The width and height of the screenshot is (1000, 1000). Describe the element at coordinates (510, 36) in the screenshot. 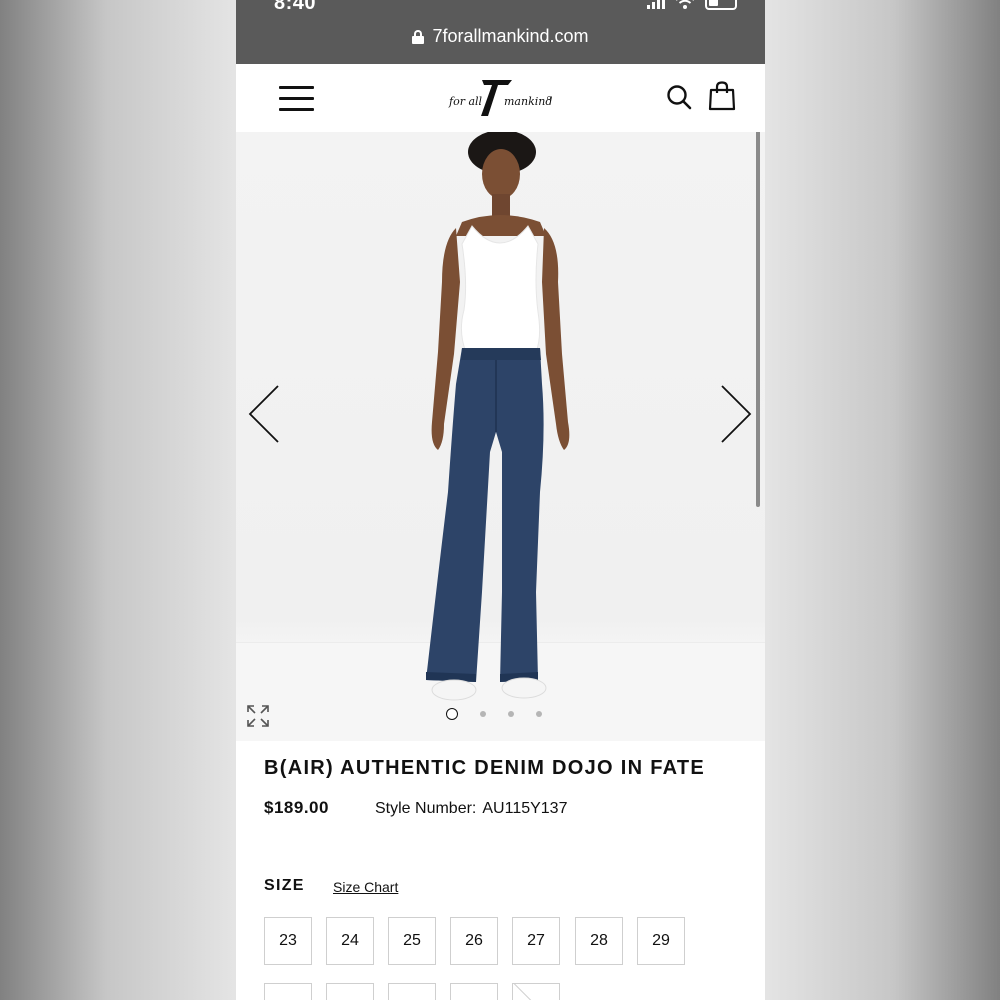

I see `url-text: 7forallmankind.com` at that location.